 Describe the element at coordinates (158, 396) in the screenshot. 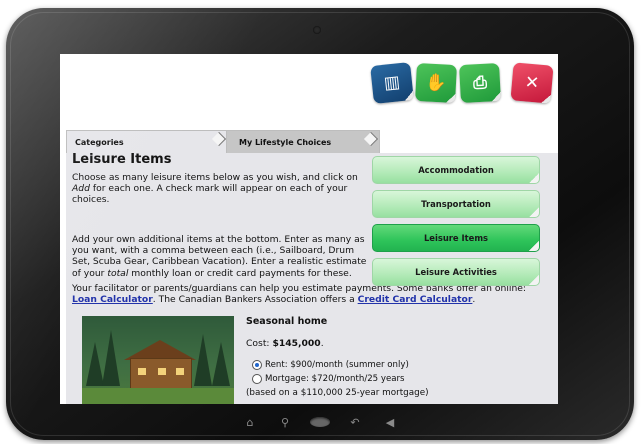

I see `lawn` at that location.